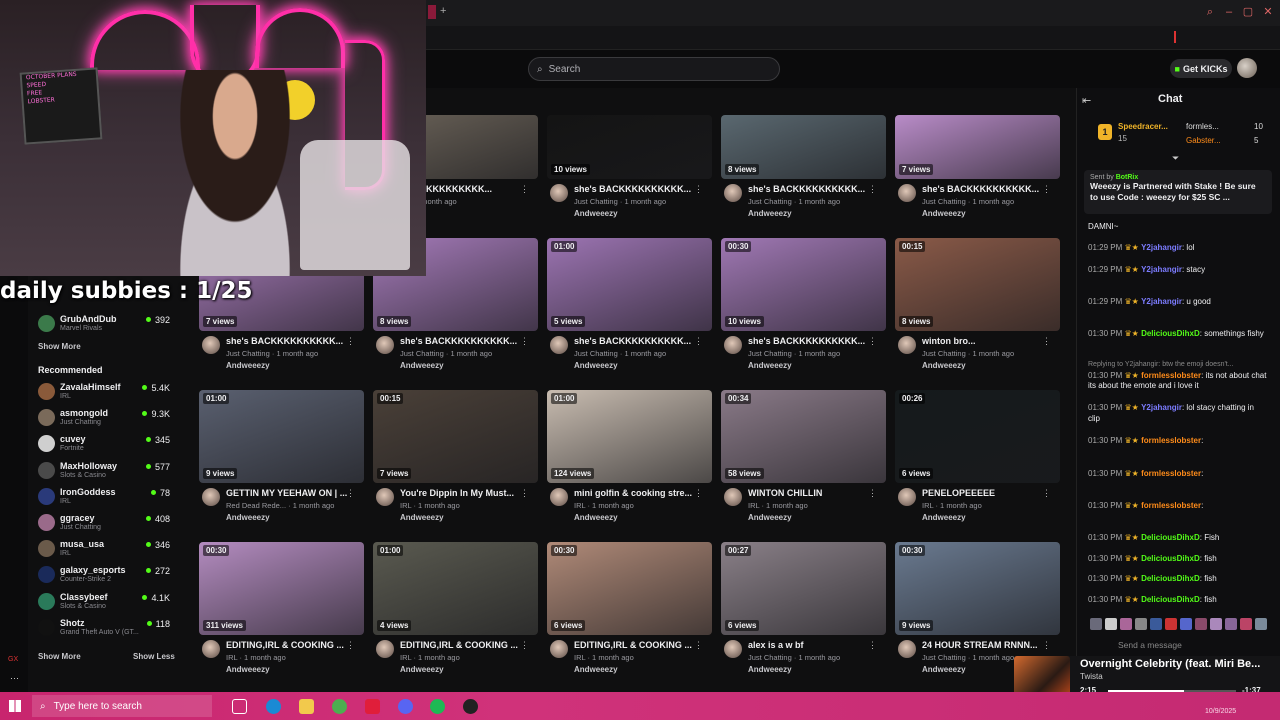  Describe the element at coordinates (15, 706) in the screenshot. I see `start-icon` at that location.